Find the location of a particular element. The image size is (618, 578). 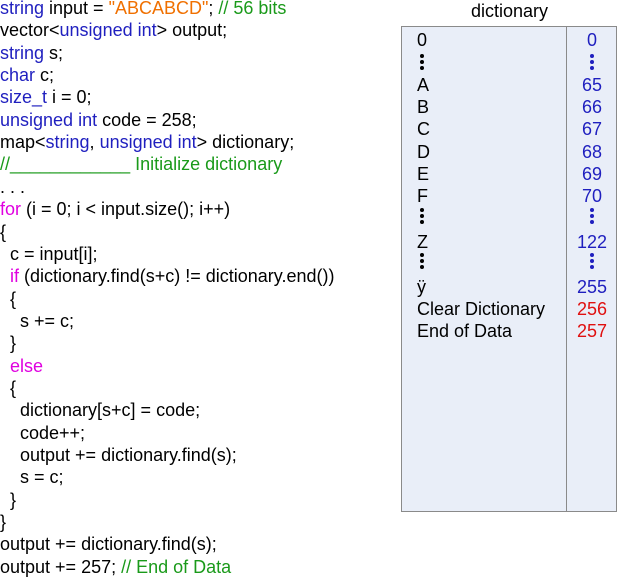

code-token: char is located at coordinates (18, 75).